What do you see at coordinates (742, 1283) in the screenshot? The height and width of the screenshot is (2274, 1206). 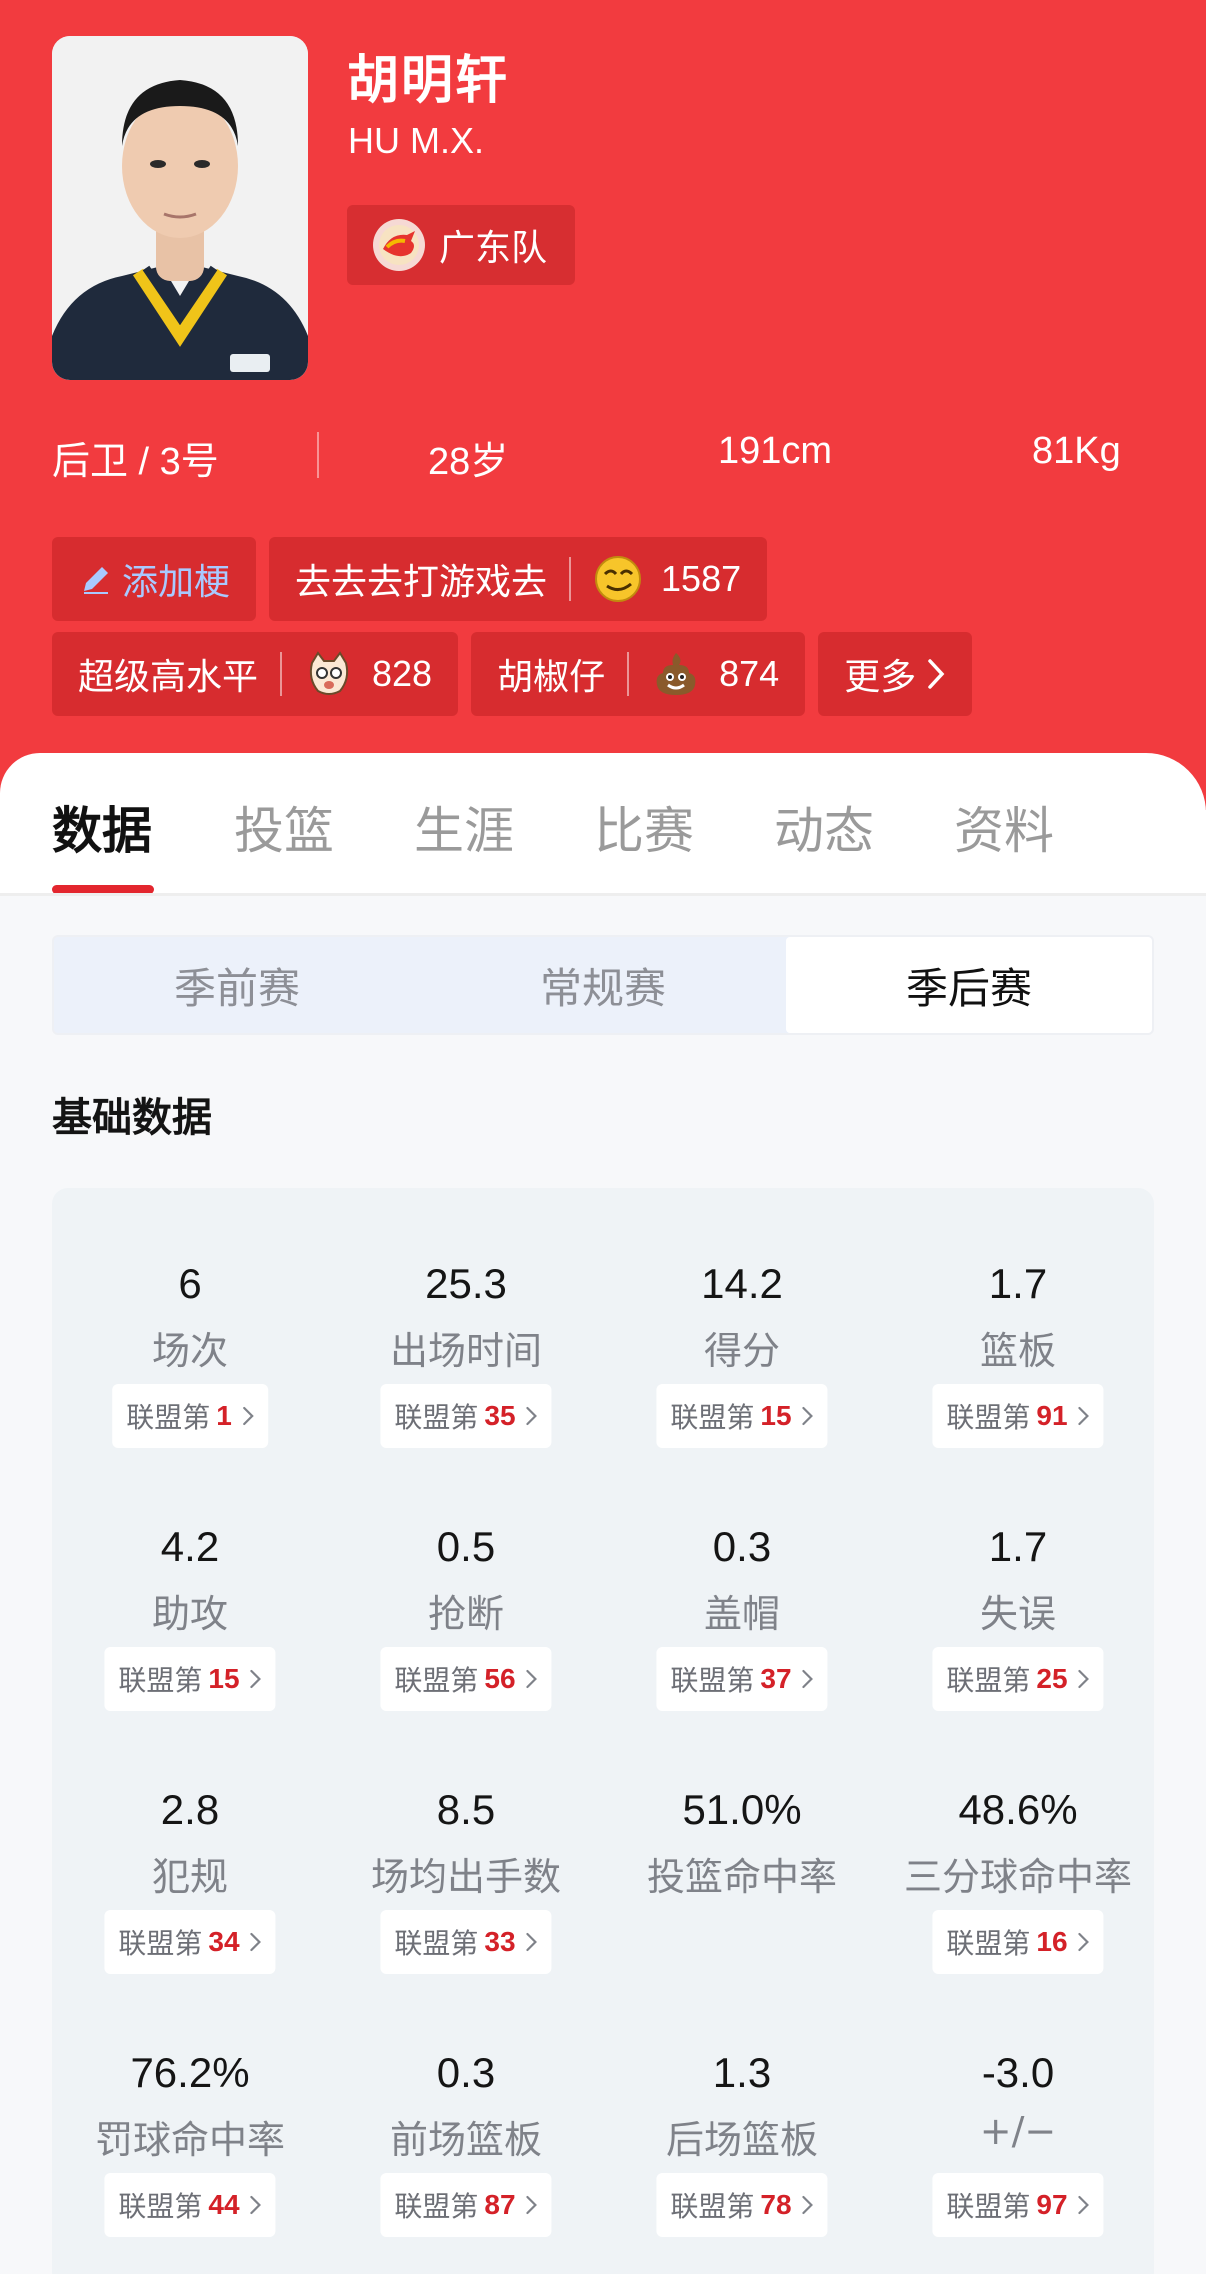 I see `stat-value: 14.2` at bounding box center [742, 1283].